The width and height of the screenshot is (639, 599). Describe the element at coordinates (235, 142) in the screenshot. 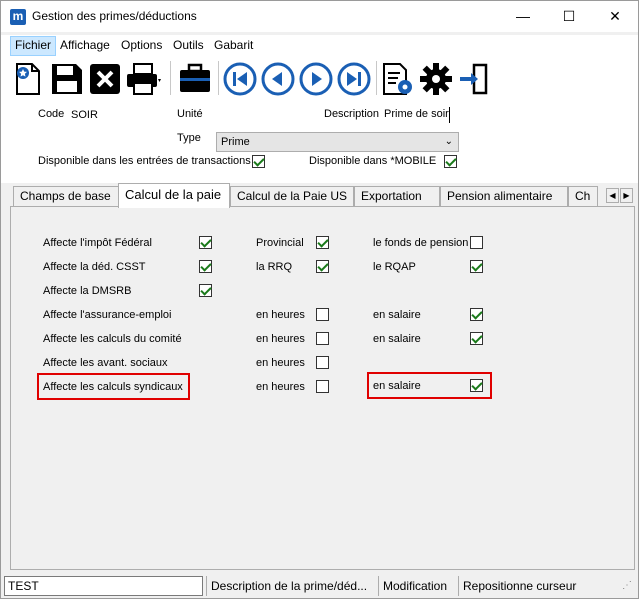

I see `type-select-value: Prime` at that location.